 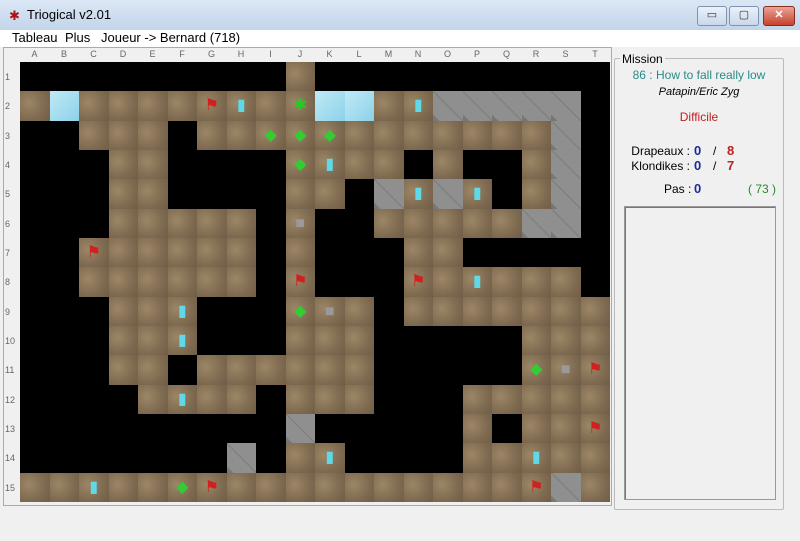 I want to click on maximize-button: ▢, so click(x=744, y=16).